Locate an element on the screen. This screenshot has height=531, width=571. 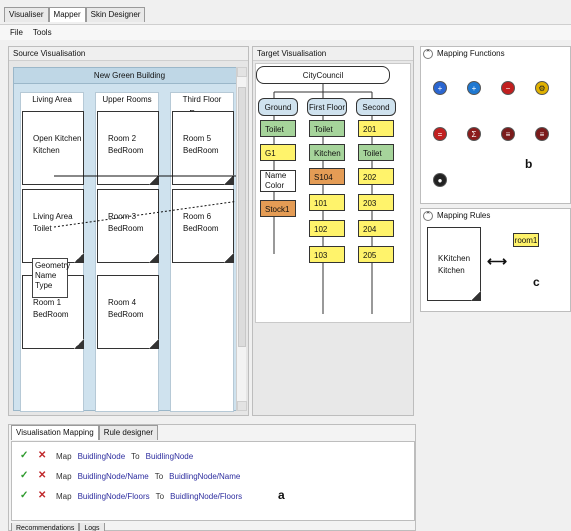
collapse-mapping-functions-icon: ⌃ is located at coordinates (428, 54).